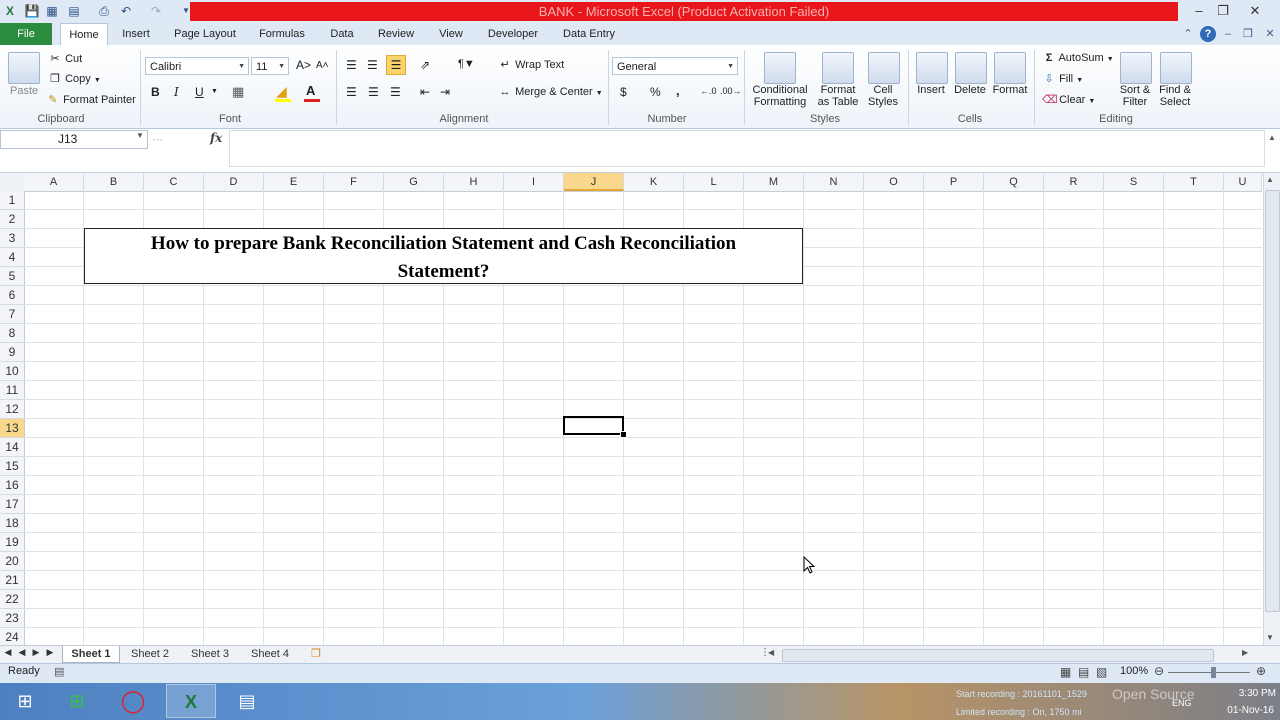 This screenshot has width=1280, height=720. What do you see at coordinates (191, 701) in the screenshot?
I see `excel-taskbar-icon: X` at bounding box center [191, 701].